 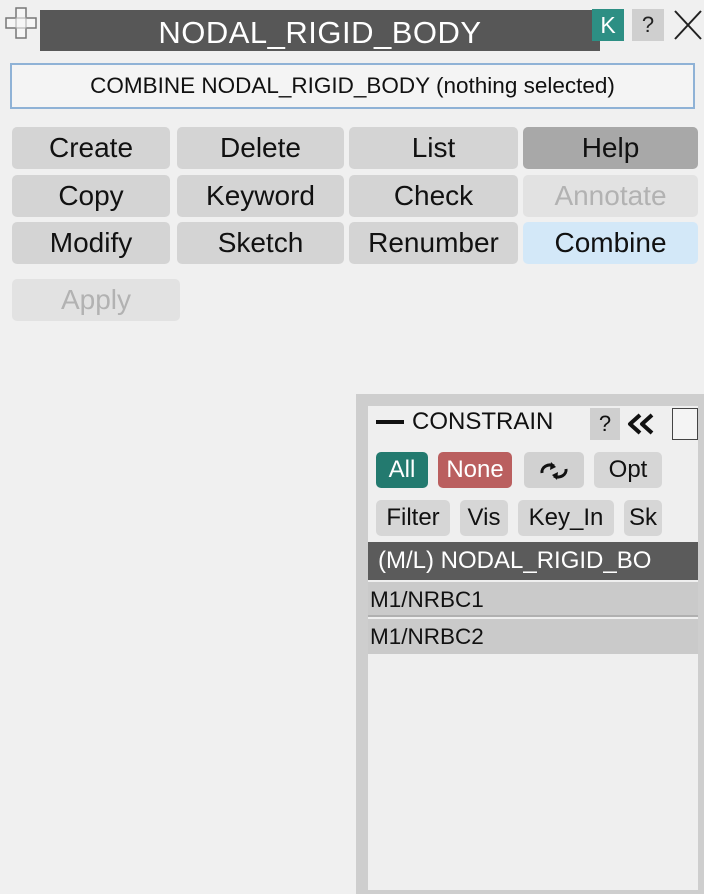 I want to click on constrain-help-button: ?, so click(x=605, y=424).